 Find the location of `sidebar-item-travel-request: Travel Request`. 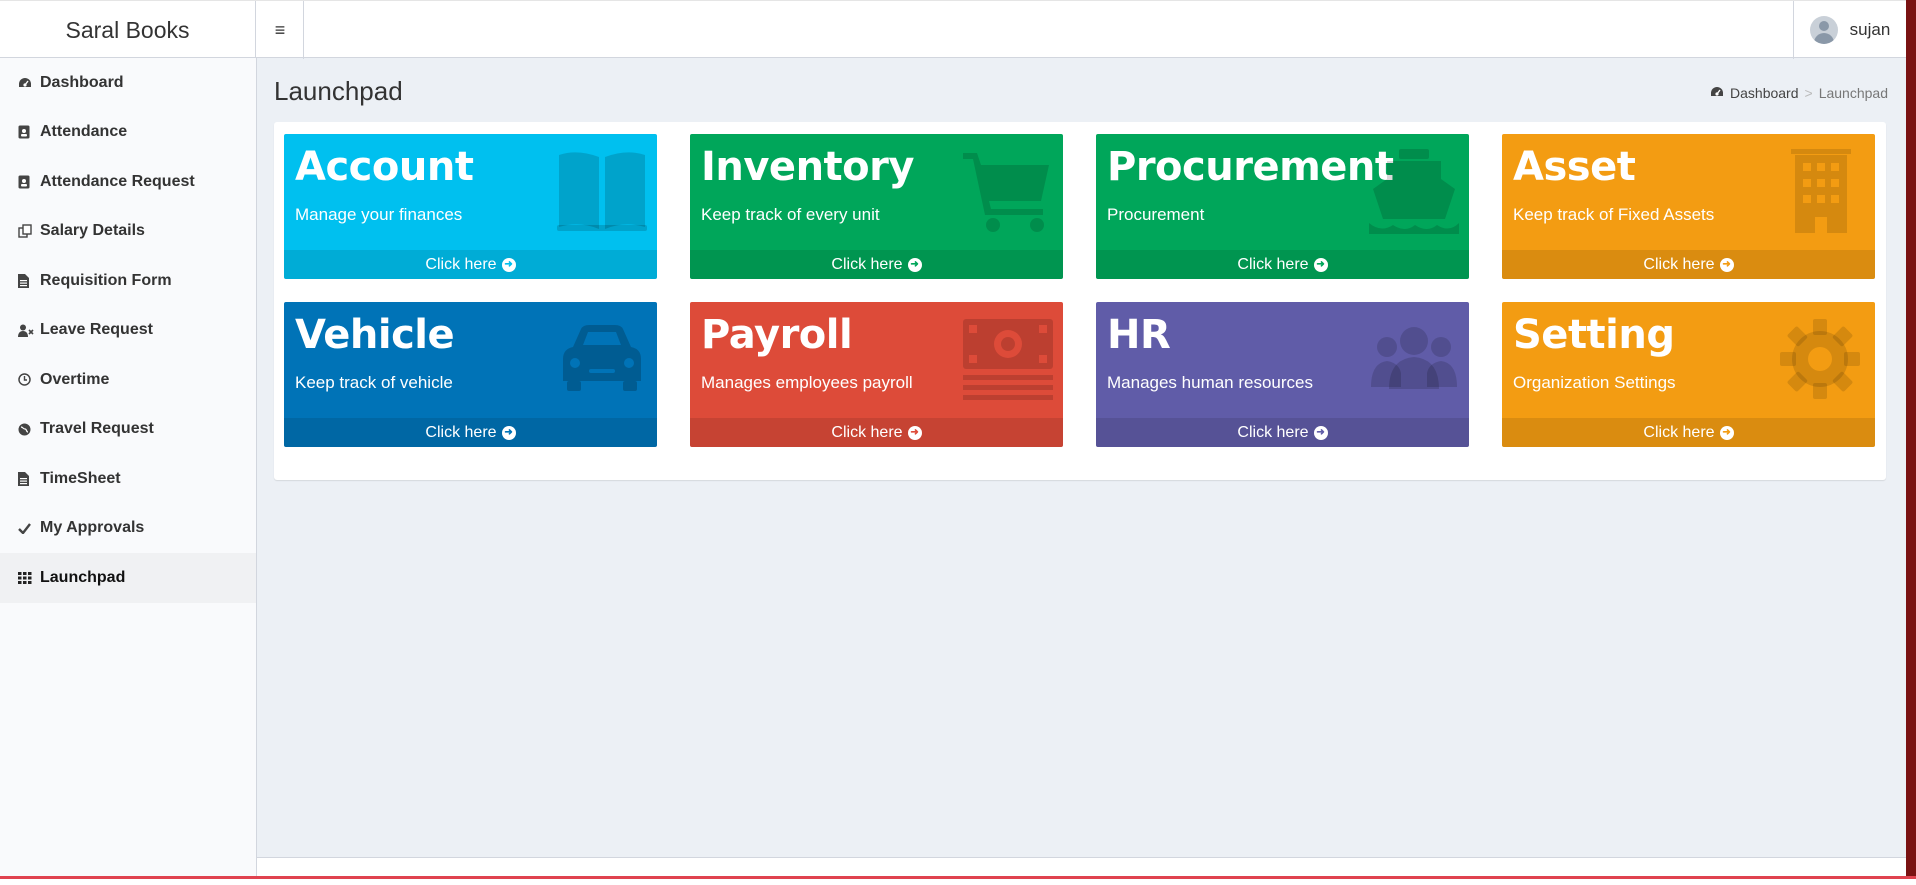

sidebar-item-travel-request: Travel Request is located at coordinates (128, 430).